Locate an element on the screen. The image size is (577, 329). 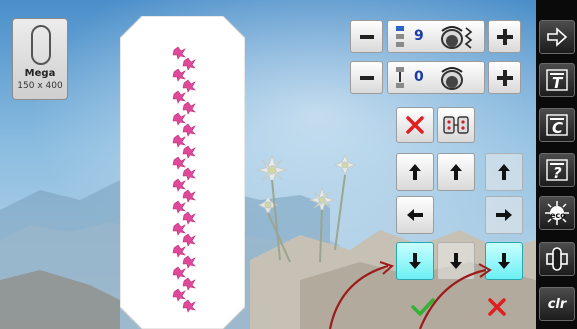
hoop-check-button is located at coordinates (456, 125).